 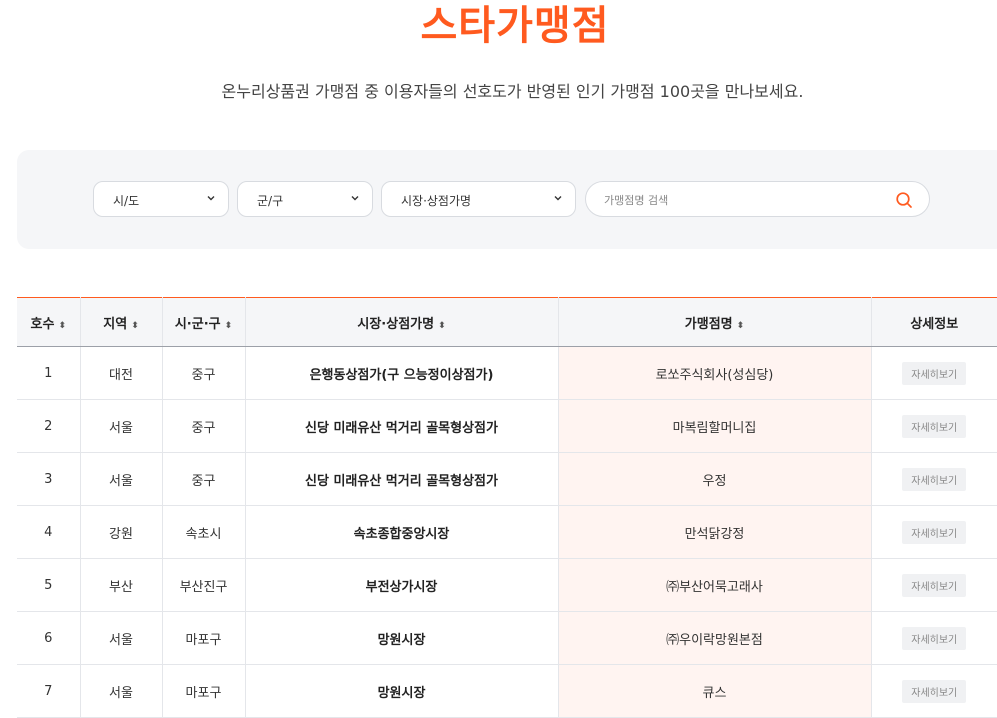 I want to click on search-icon, so click(x=904, y=200).